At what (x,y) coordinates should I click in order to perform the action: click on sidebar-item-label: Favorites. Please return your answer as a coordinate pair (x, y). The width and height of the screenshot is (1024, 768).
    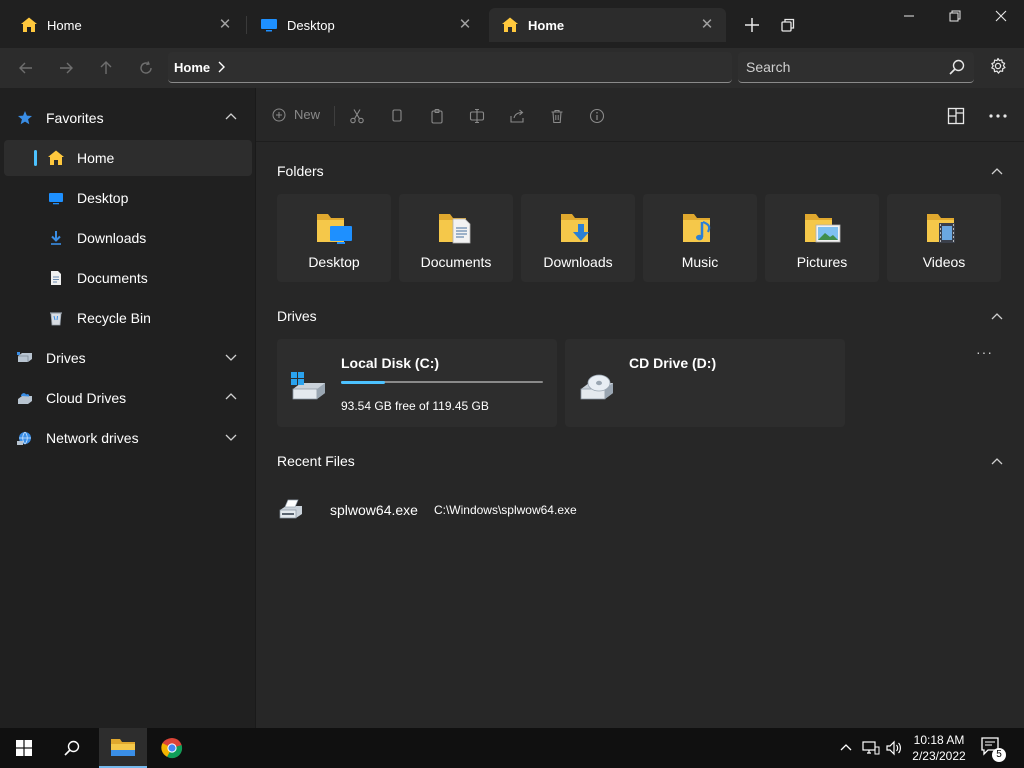
    Looking at the image, I should click on (75, 118).